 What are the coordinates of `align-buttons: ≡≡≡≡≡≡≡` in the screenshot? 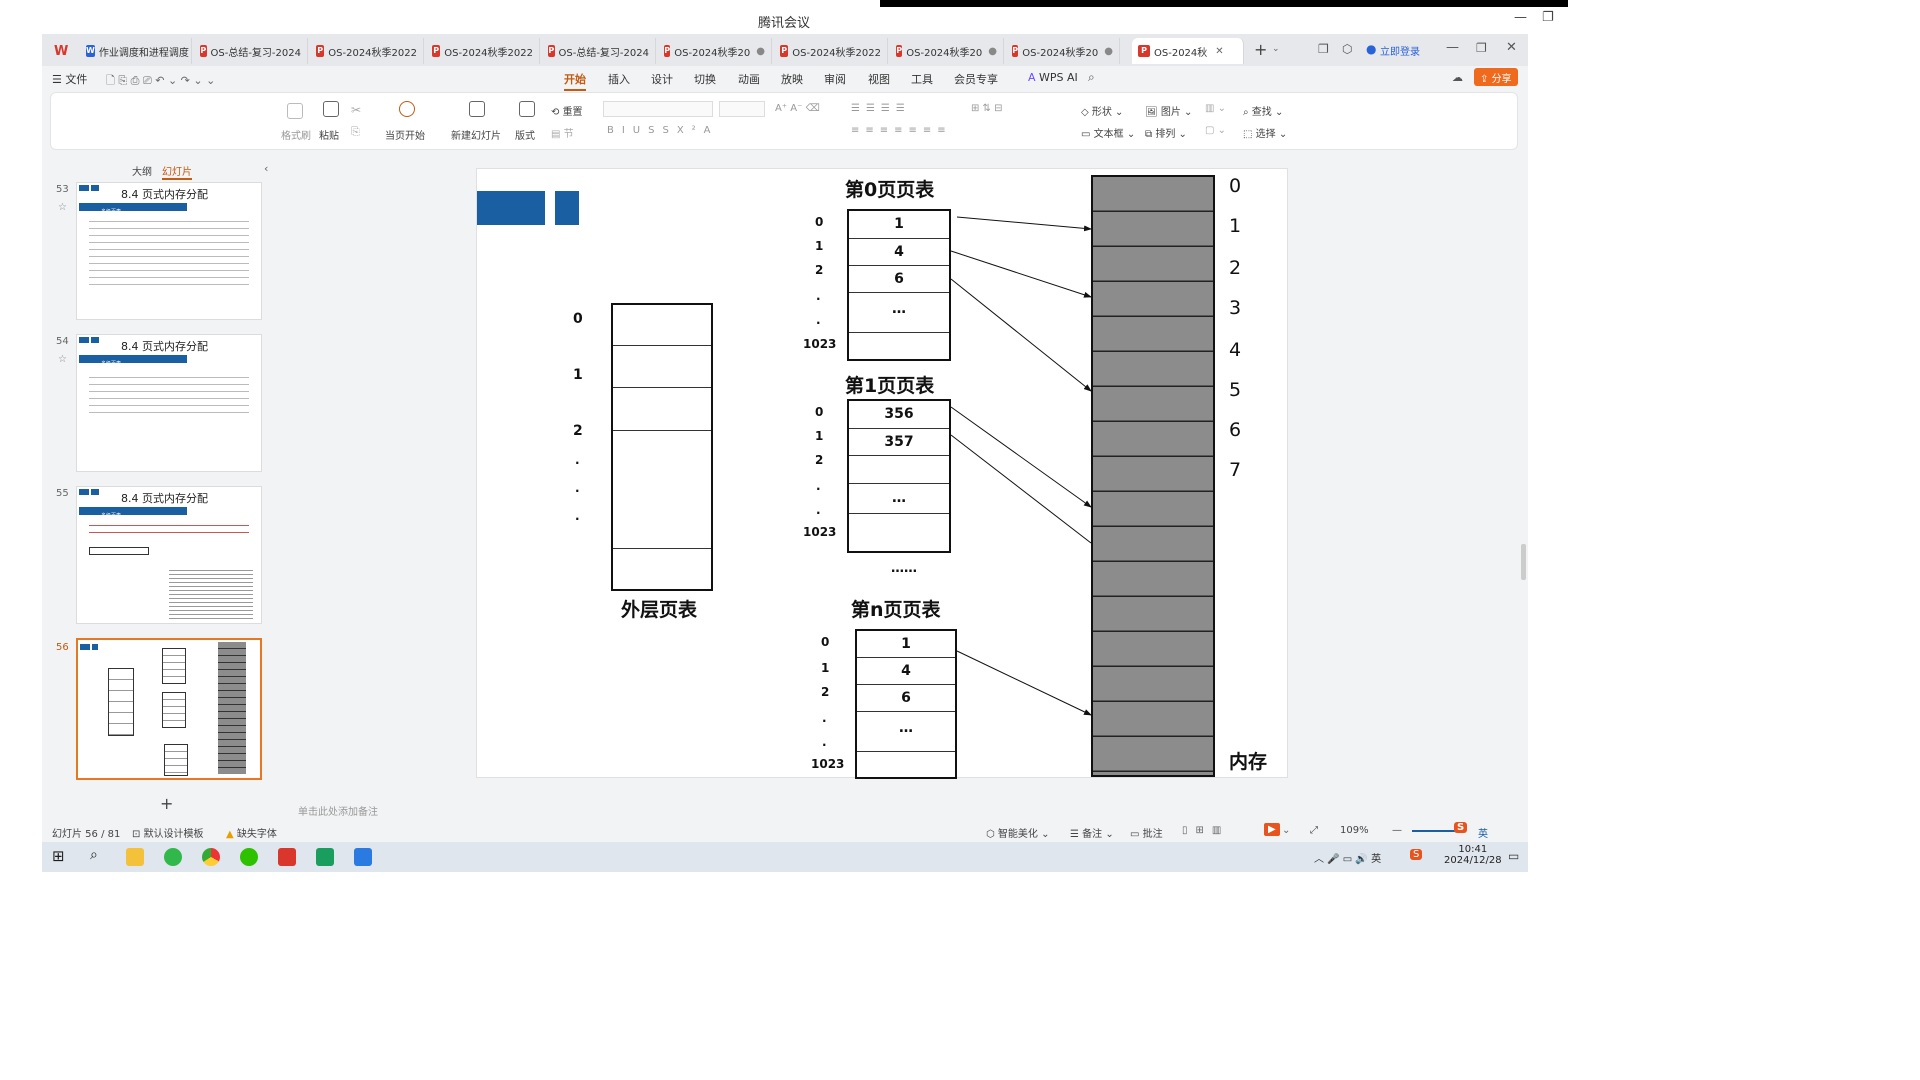 It's located at (901, 130).